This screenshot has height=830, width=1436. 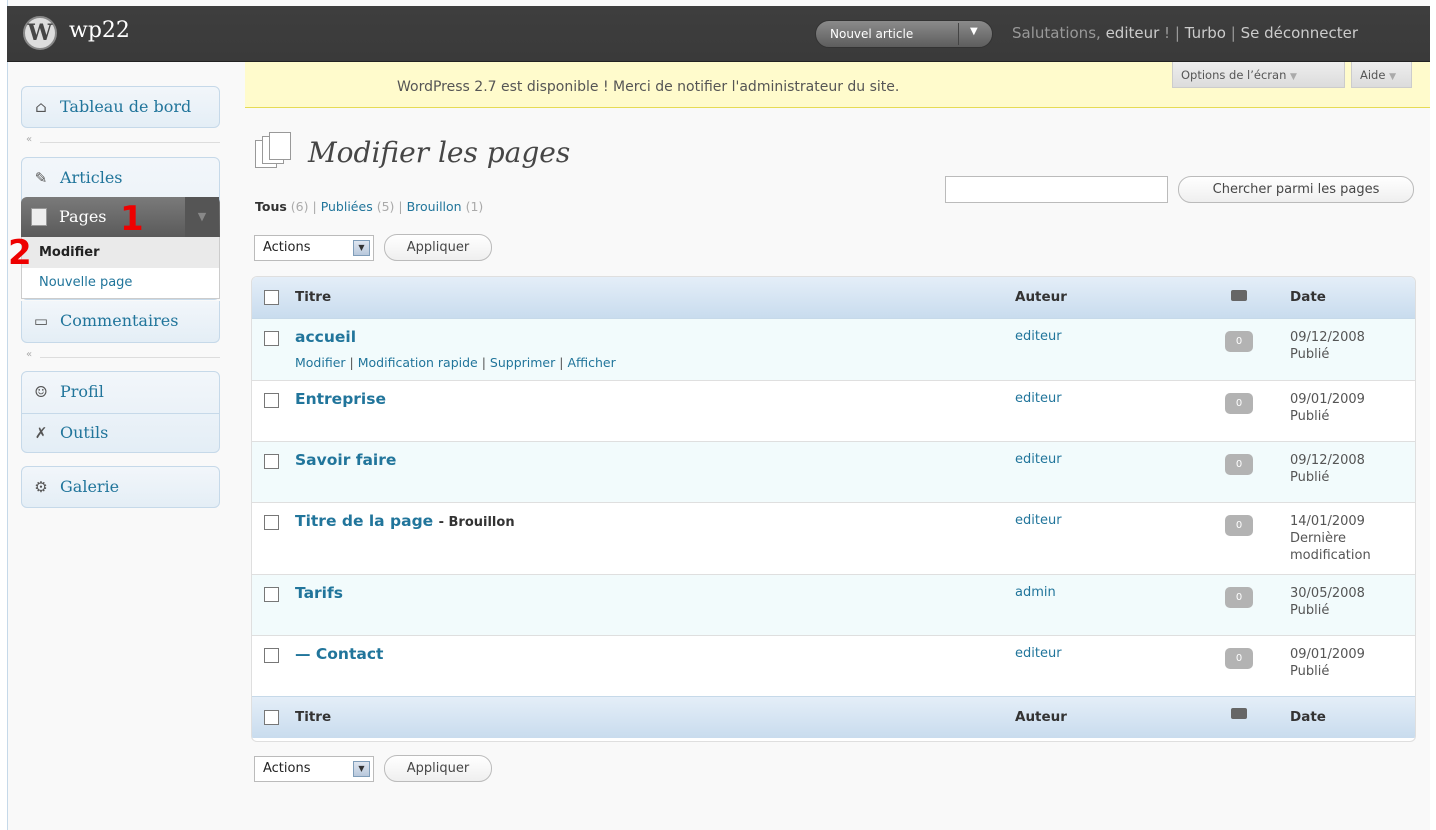 I want to click on menu-group-gallery: ⚙ Galerie, so click(x=120, y=487).